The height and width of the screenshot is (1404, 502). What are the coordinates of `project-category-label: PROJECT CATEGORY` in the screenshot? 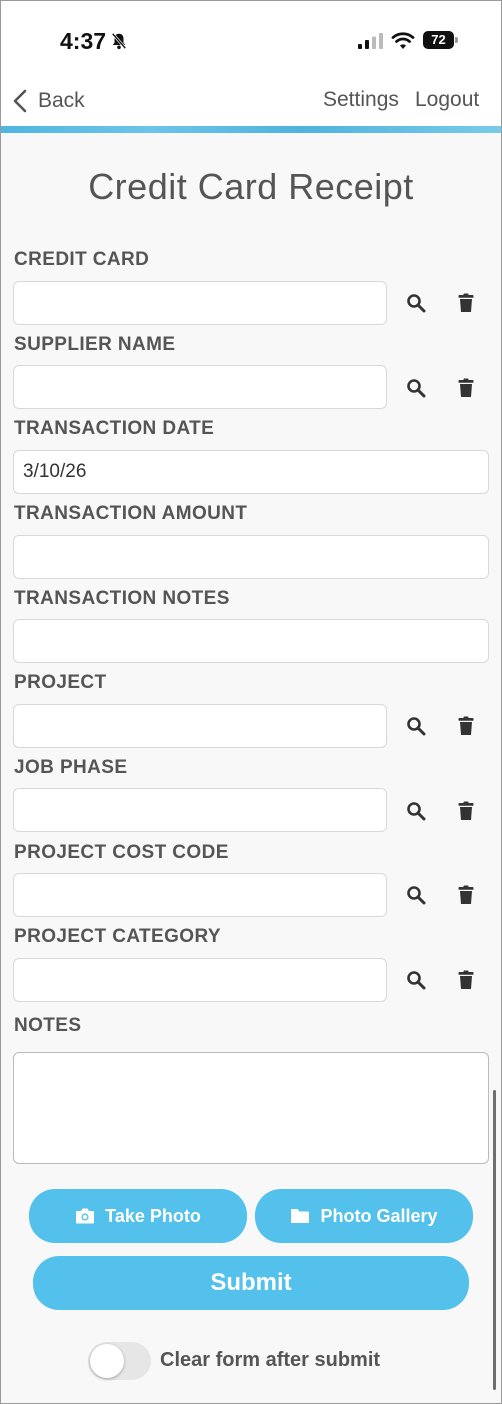 It's located at (117, 936).